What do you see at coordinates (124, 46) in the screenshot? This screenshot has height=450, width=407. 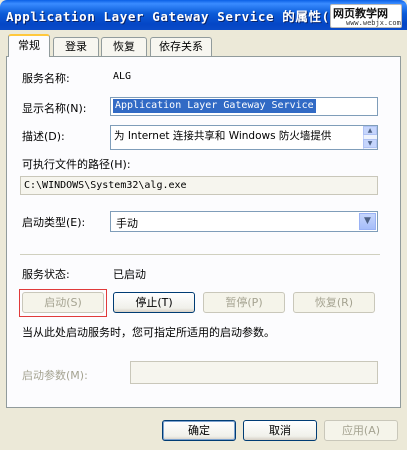 I see `tab-recovery: 恢复` at bounding box center [124, 46].